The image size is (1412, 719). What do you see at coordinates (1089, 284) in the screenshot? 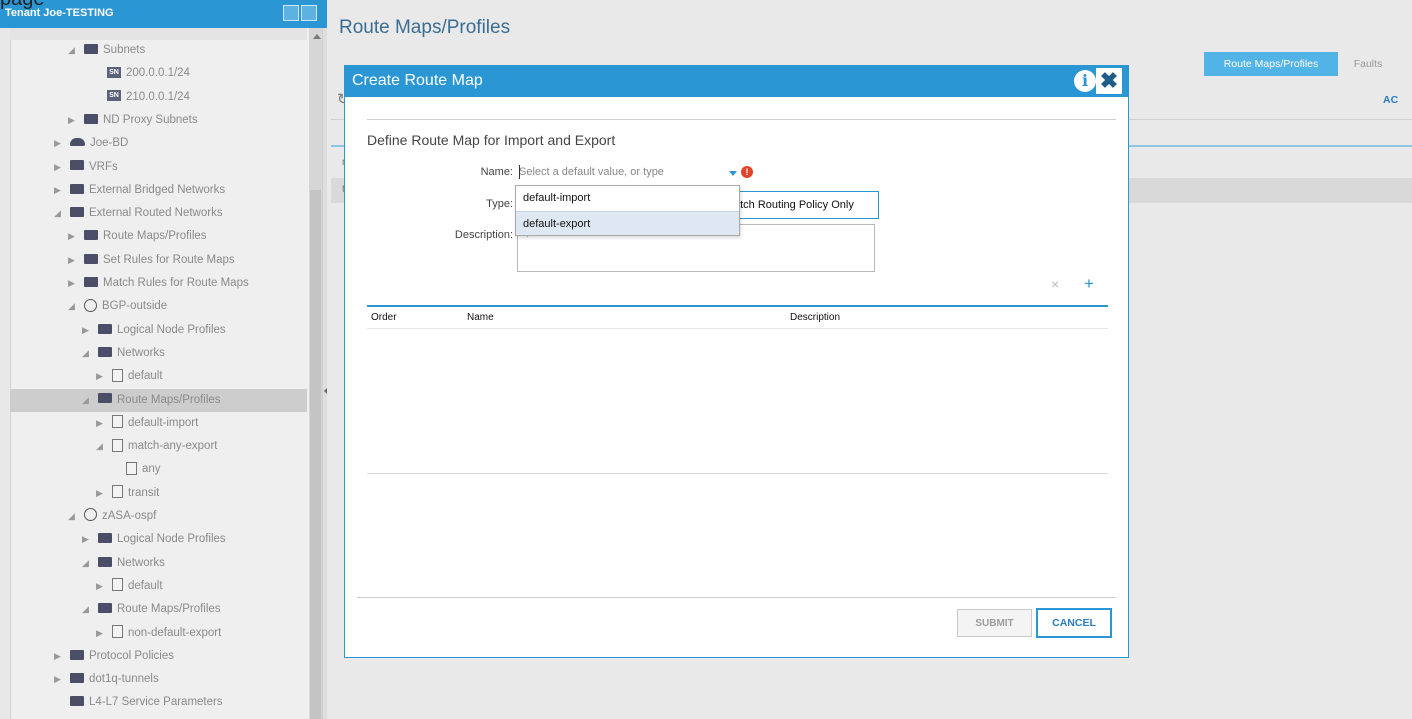
I see `add-icon: +` at bounding box center [1089, 284].